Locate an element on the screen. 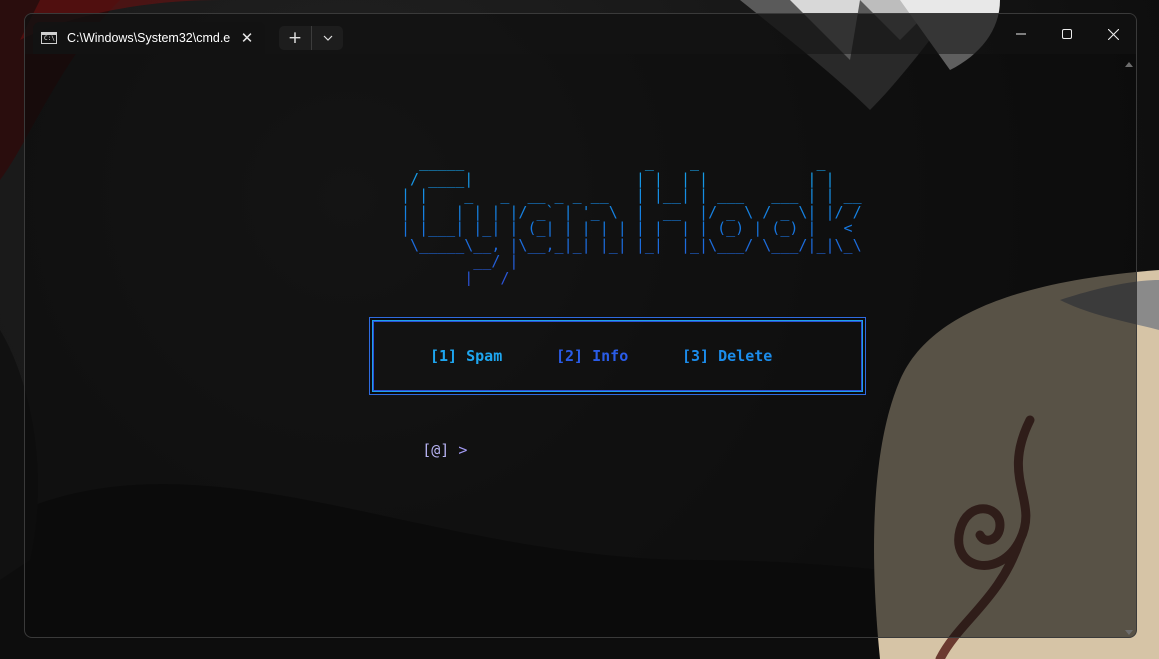 This screenshot has height=659, width=1159. tab-title: C:\Windows\System32\cmd.e is located at coordinates (149, 38).